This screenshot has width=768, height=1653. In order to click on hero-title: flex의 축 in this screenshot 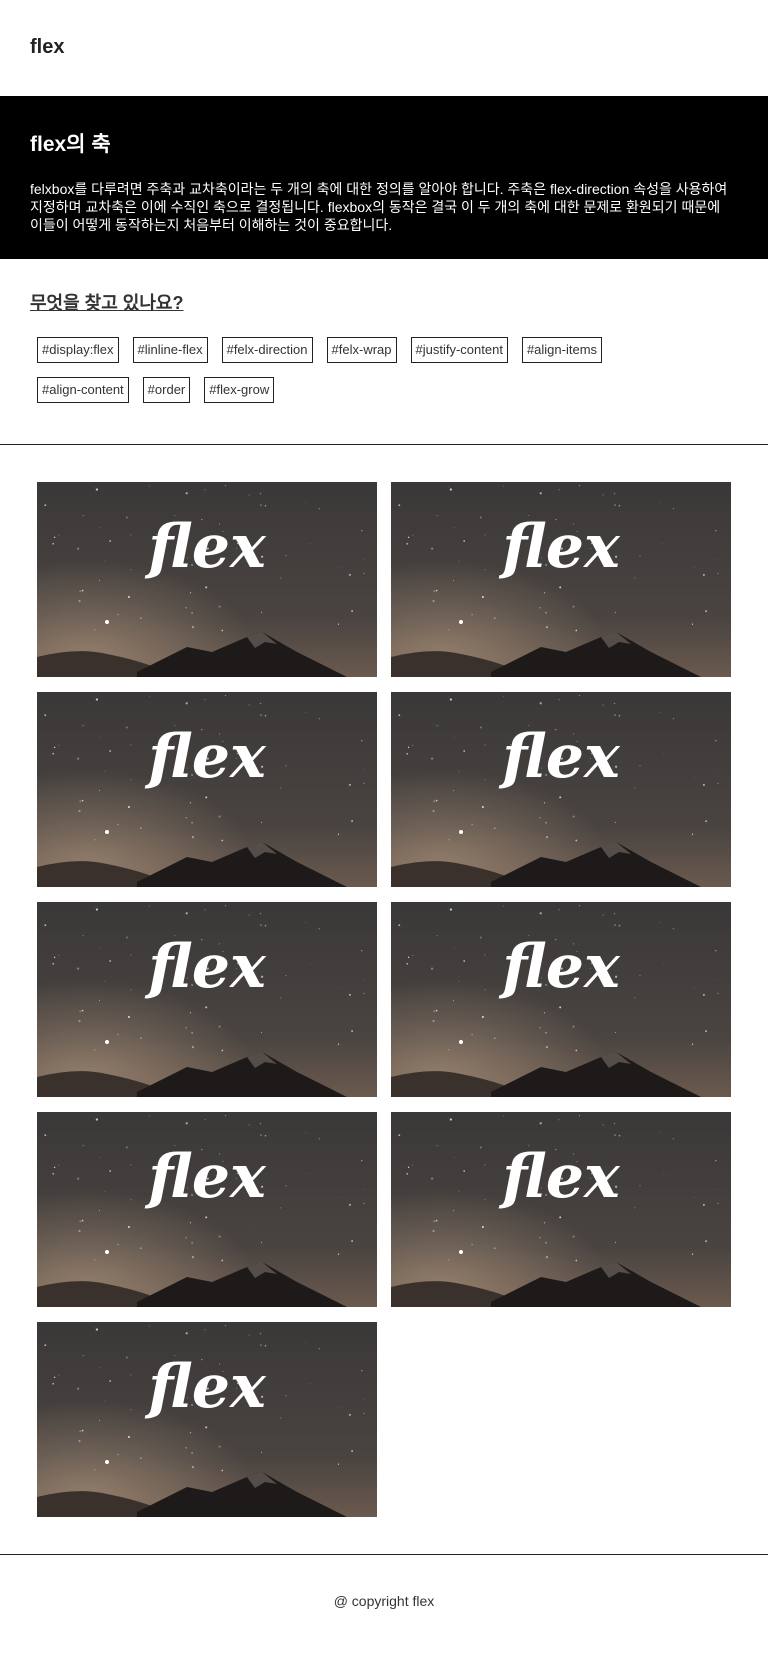, I will do `click(70, 144)`.